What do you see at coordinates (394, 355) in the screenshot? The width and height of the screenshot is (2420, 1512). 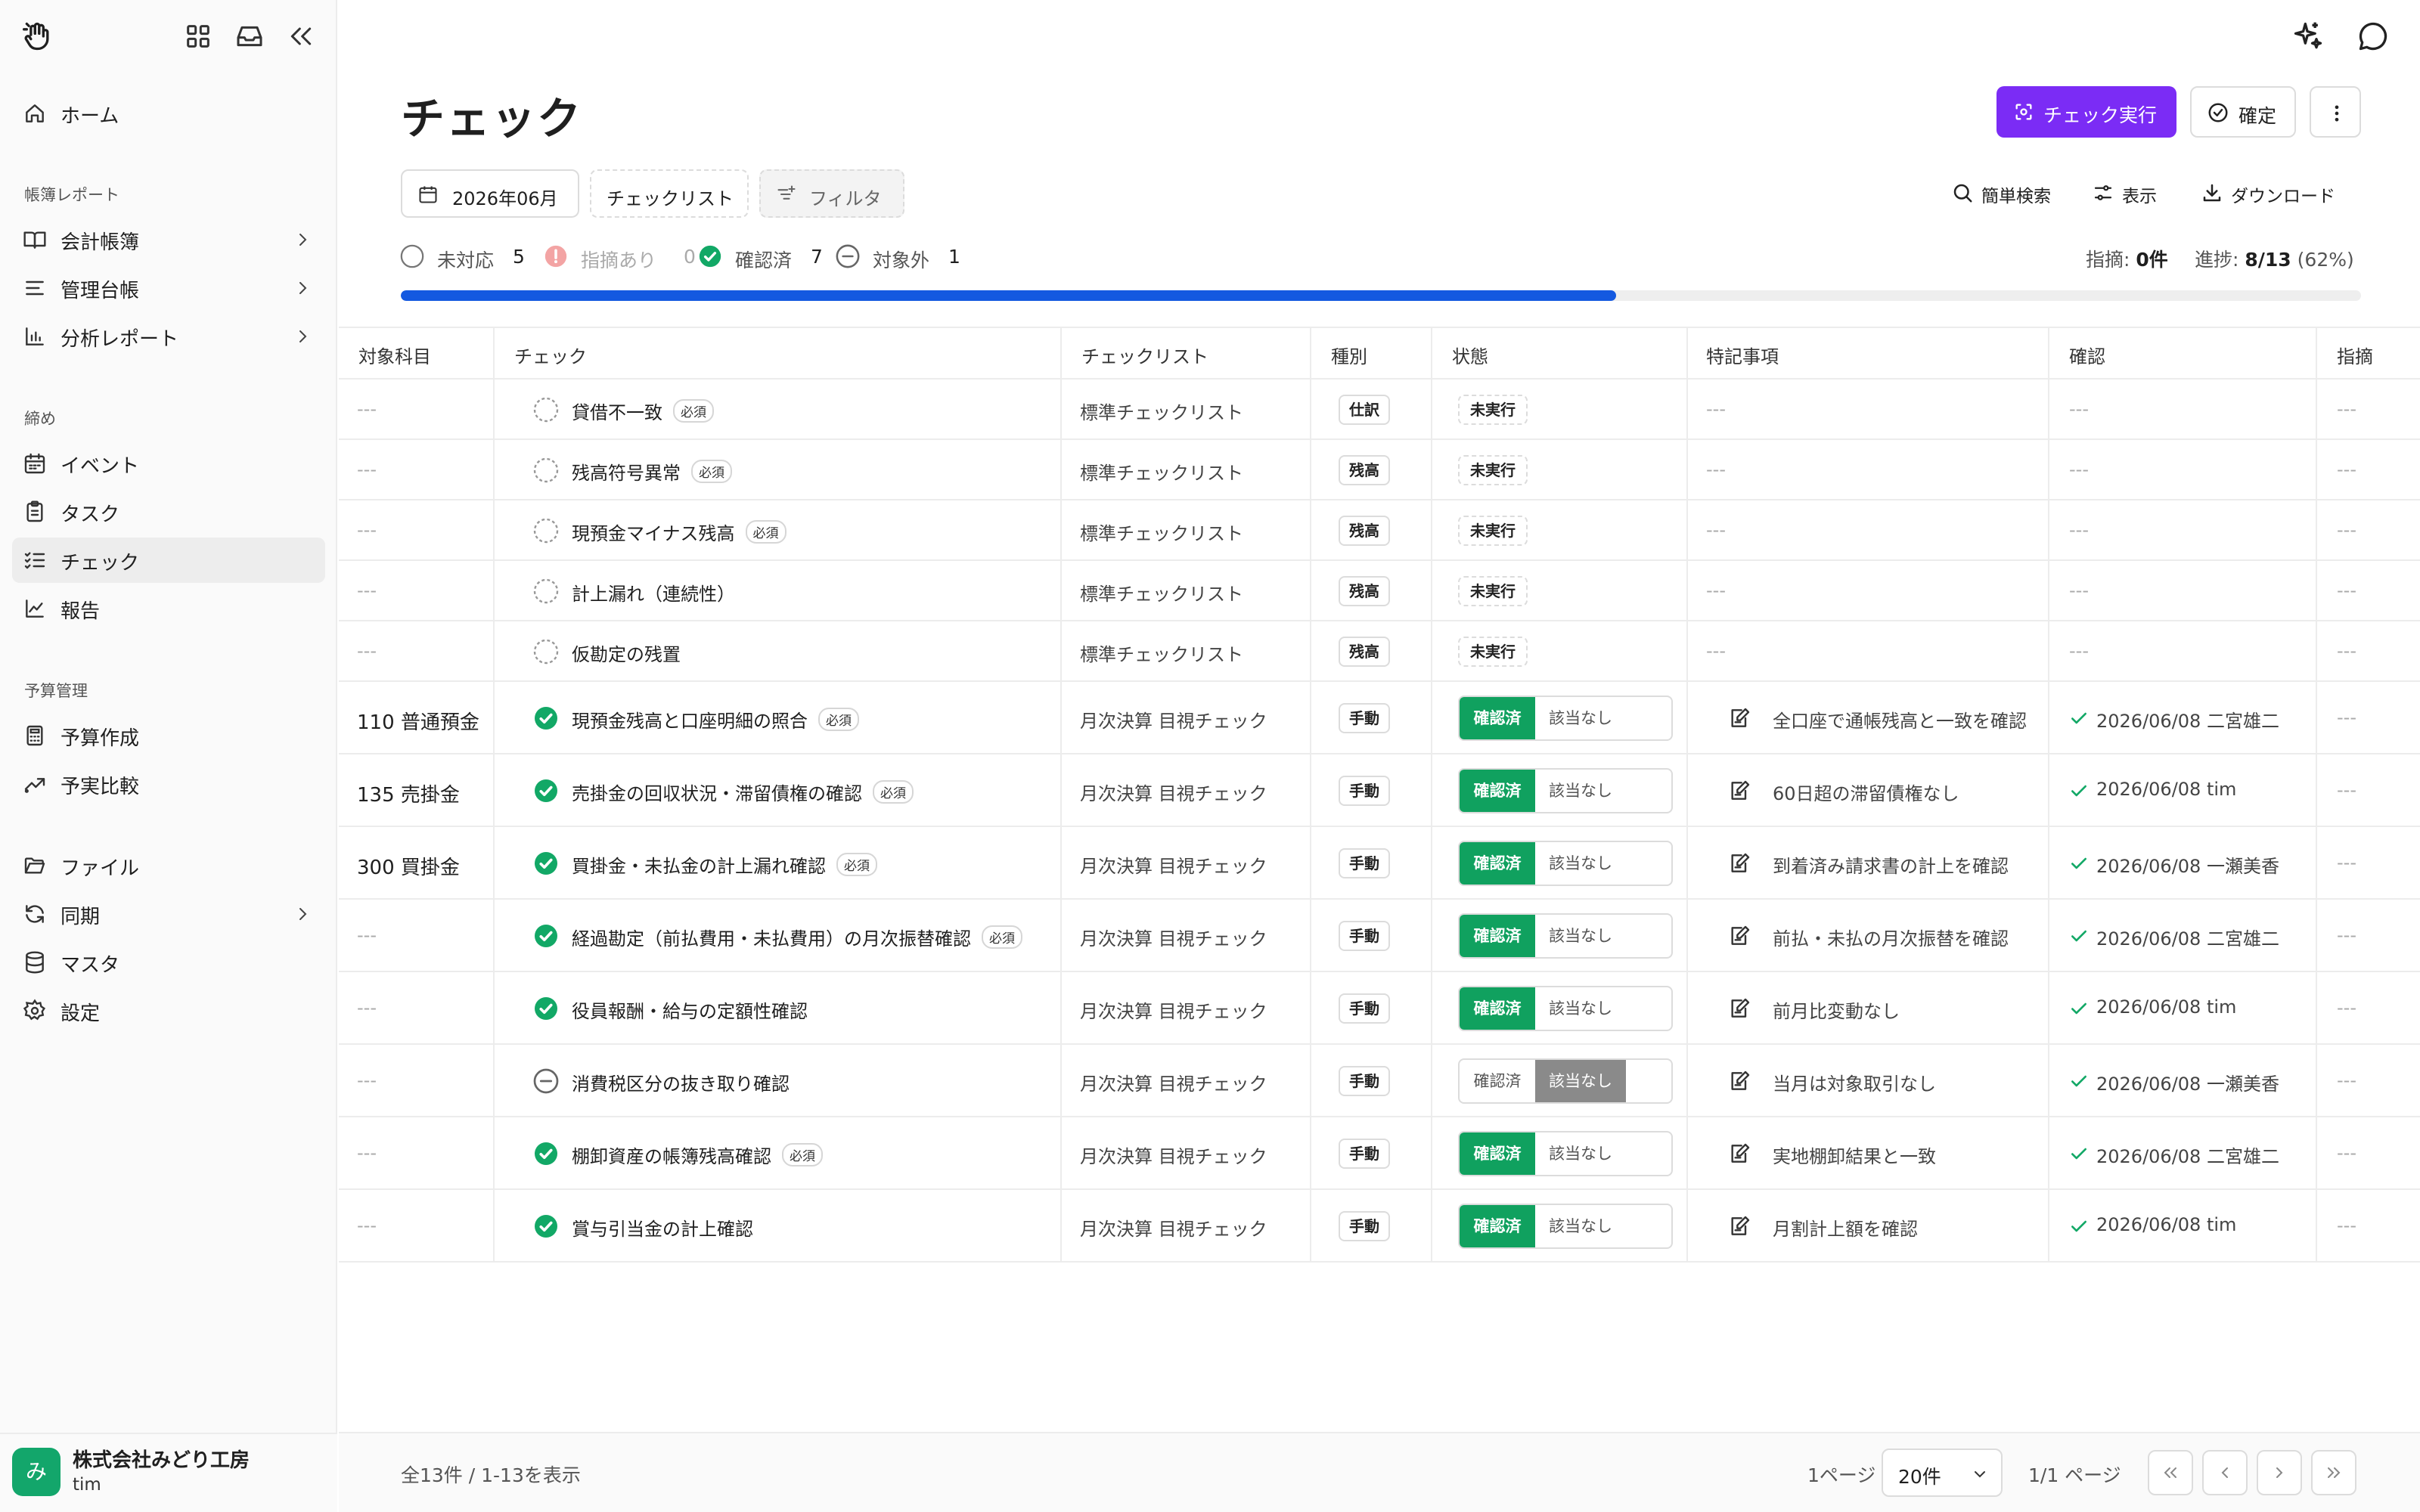 I see `header-account: 対象科目` at bounding box center [394, 355].